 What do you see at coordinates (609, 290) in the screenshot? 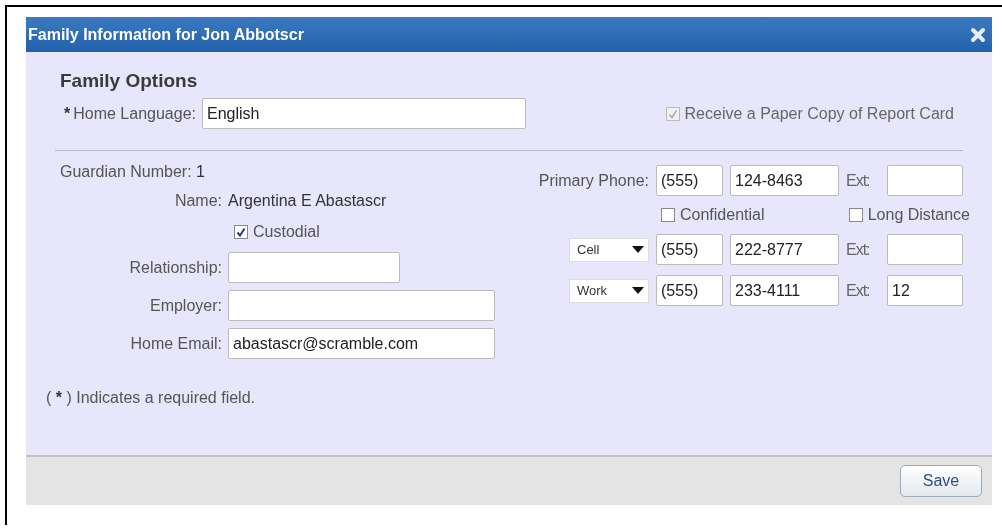
I see `phone-type-dropdown: Work` at bounding box center [609, 290].